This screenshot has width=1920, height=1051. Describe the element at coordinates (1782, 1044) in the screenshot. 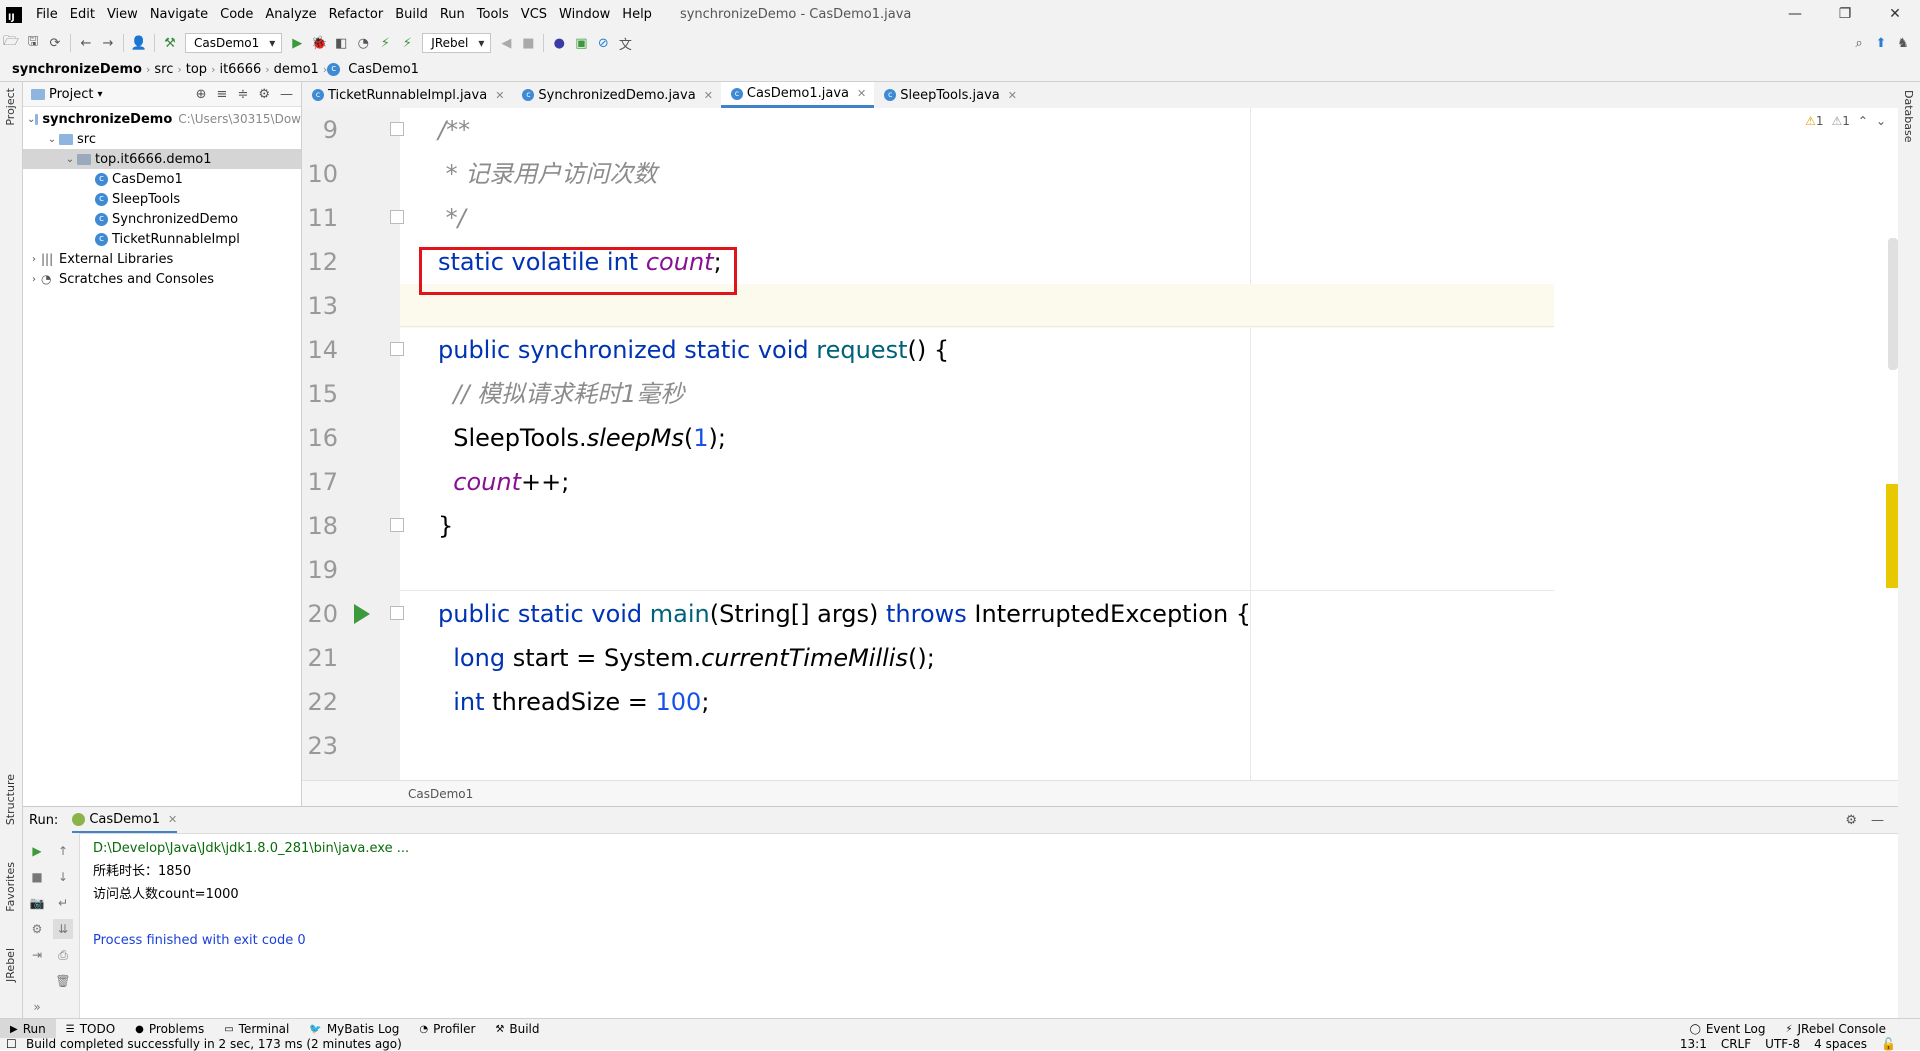

I see `file-encoding: UTF-8` at that location.